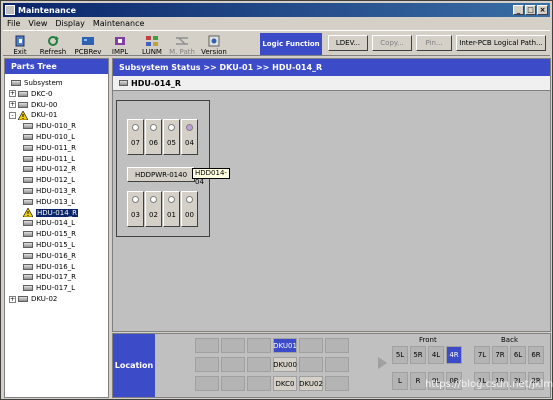 This screenshot has height=400, width=553. What do you see at coordinates (88, 44) in the screenshot?
I see `pcbrev-button: PCBRev` at bounding box center [88, 44].